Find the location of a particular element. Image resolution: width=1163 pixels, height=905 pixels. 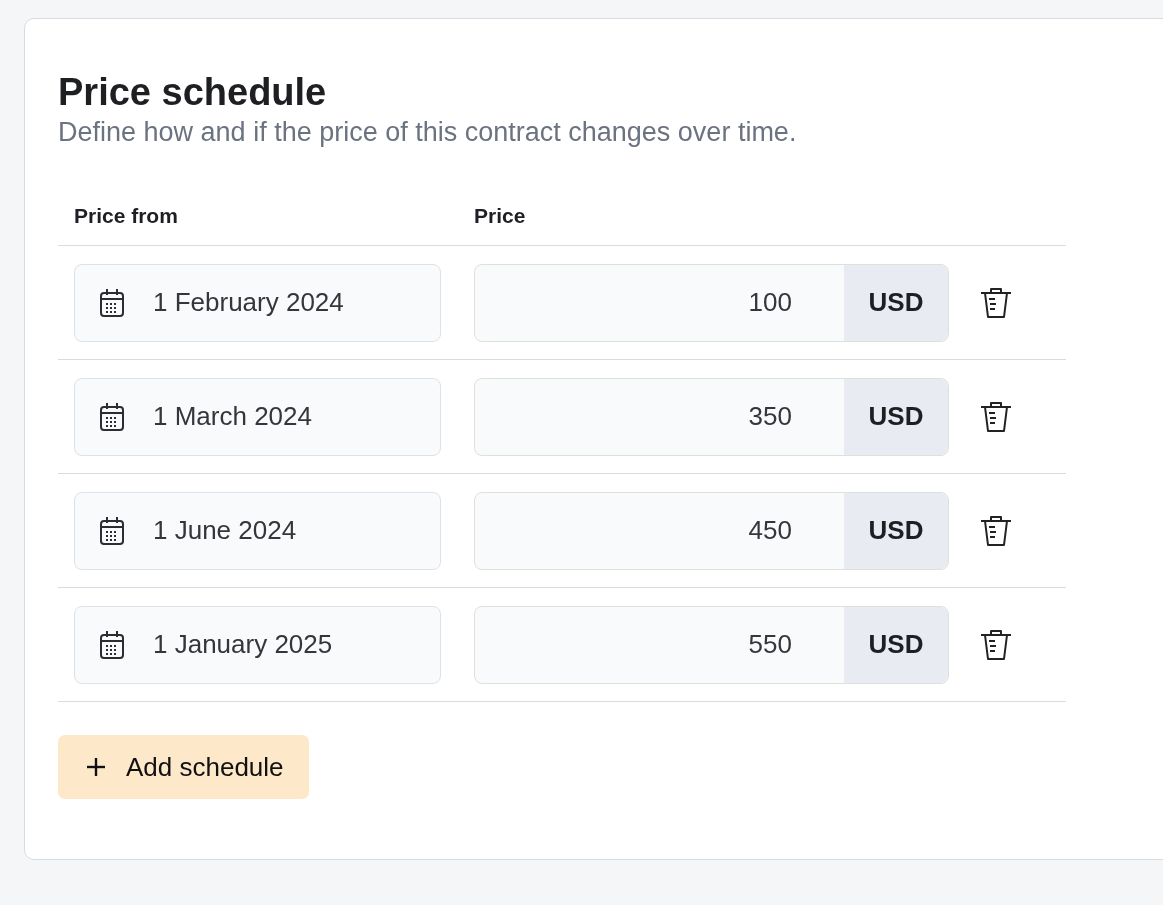

plus-icon is located at coordinates (96, 767).